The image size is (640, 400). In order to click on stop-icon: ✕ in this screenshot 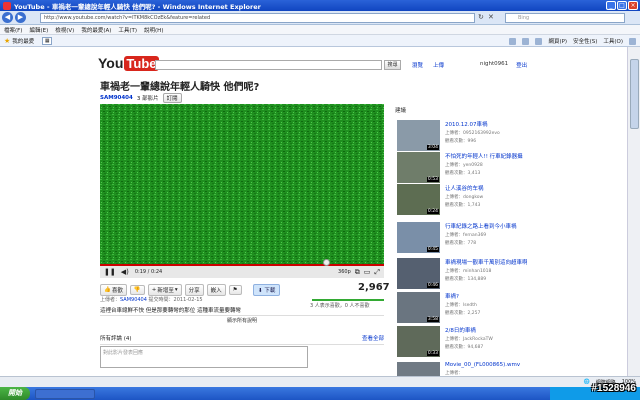, I will do `click(491, 17)`.